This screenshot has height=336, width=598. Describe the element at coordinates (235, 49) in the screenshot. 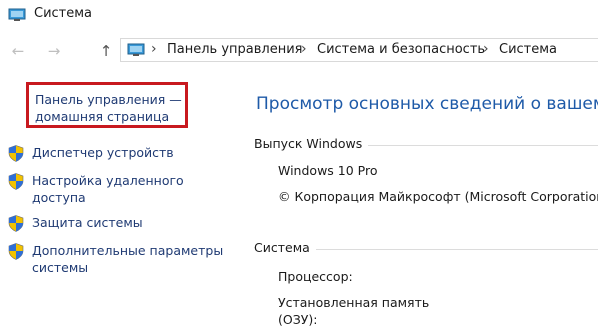

I see `breadcrumb-control-panel: Панель управления` at that location.